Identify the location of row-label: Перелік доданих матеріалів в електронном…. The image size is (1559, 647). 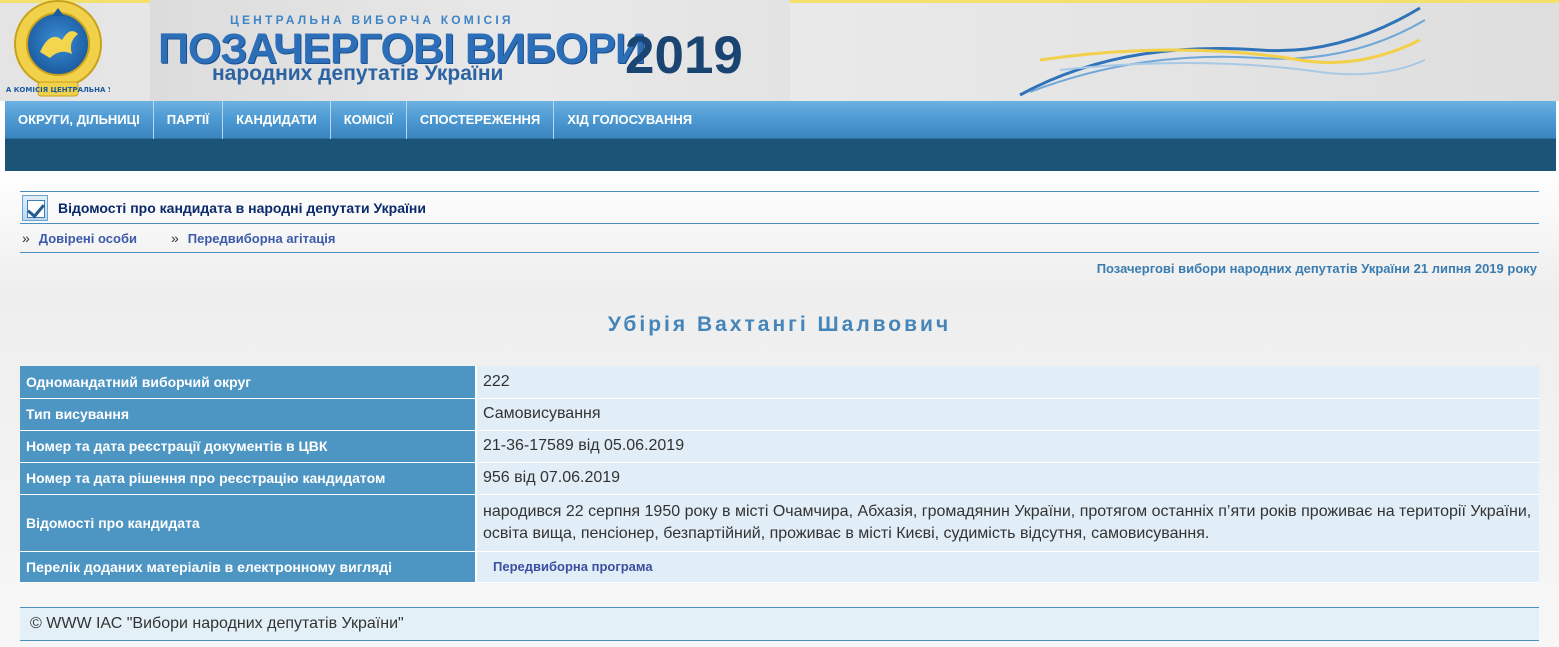
(248, 567).